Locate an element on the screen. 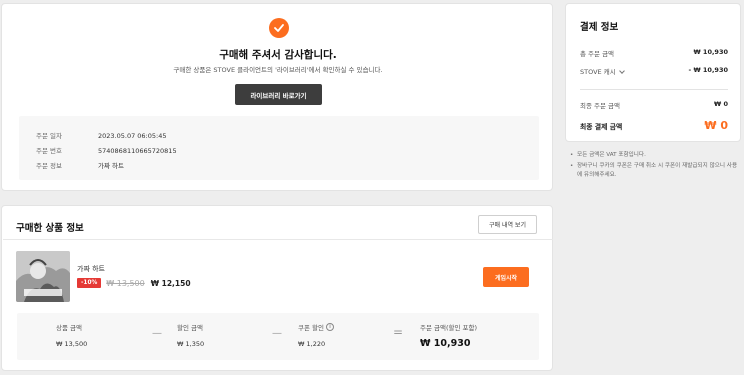 The height and width of the screenshot is (375, 744). chevron-down-icon is located at coordinates (621, 71).